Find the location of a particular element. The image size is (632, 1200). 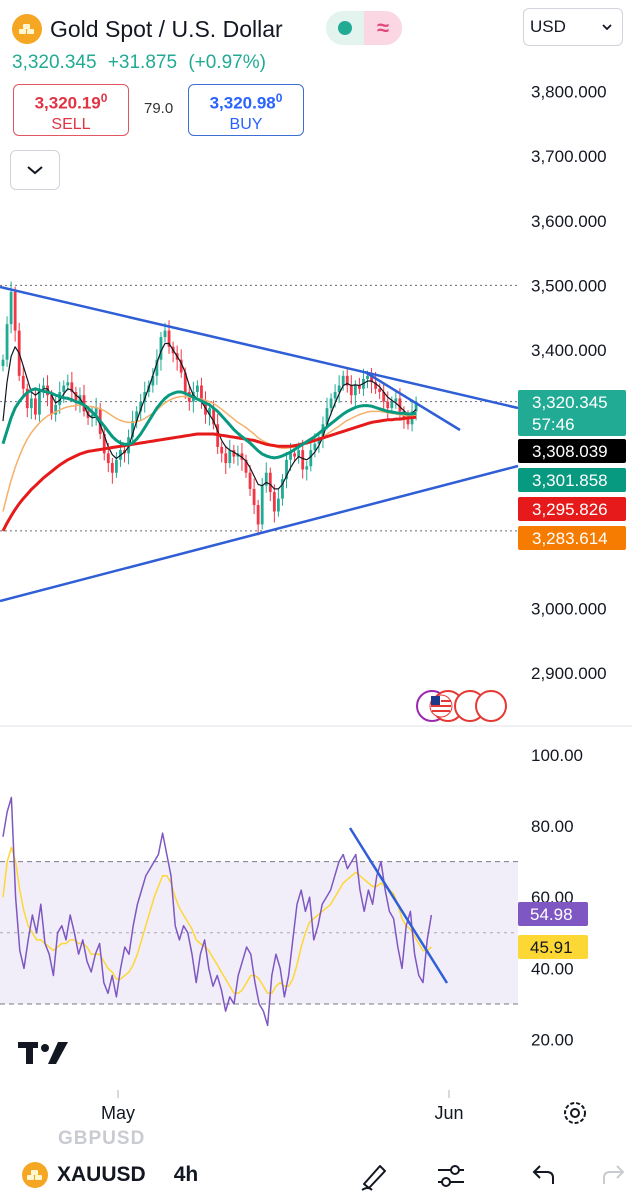

price-change-pct: (+0.97%) is located at coordinates (227, 62).